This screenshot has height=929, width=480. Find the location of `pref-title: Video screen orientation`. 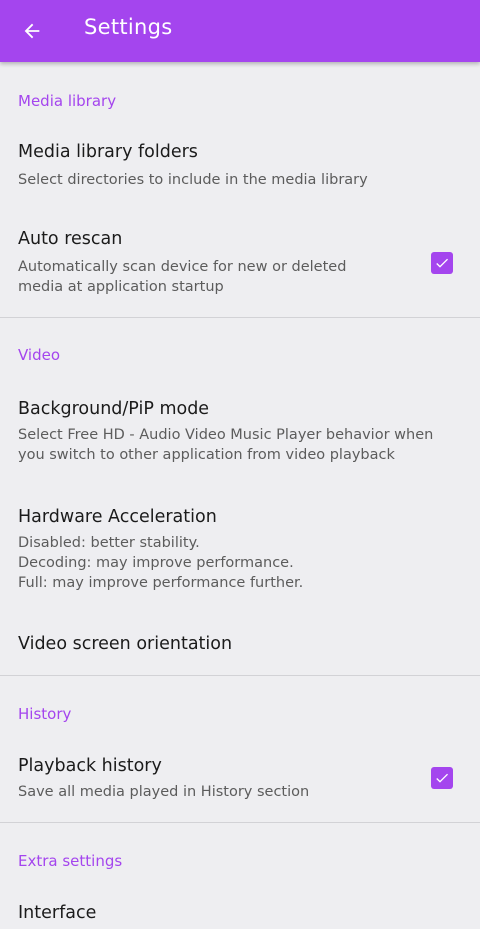

pref-title: Video screen orientation is located at coordinates (125, 644).